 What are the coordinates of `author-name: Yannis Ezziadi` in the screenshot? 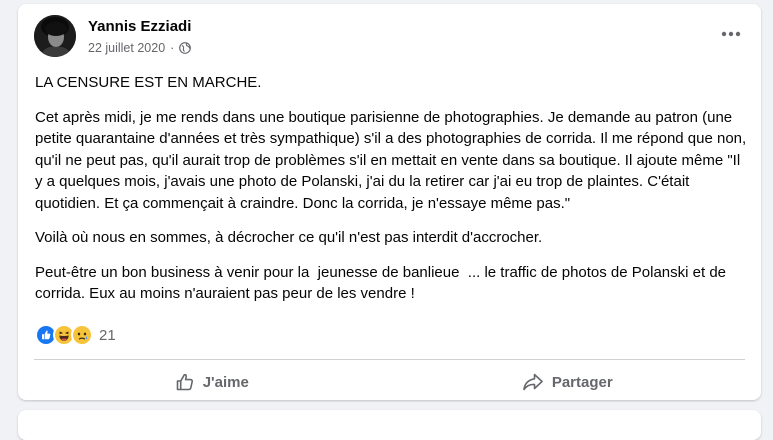 It's located at (139, 26).